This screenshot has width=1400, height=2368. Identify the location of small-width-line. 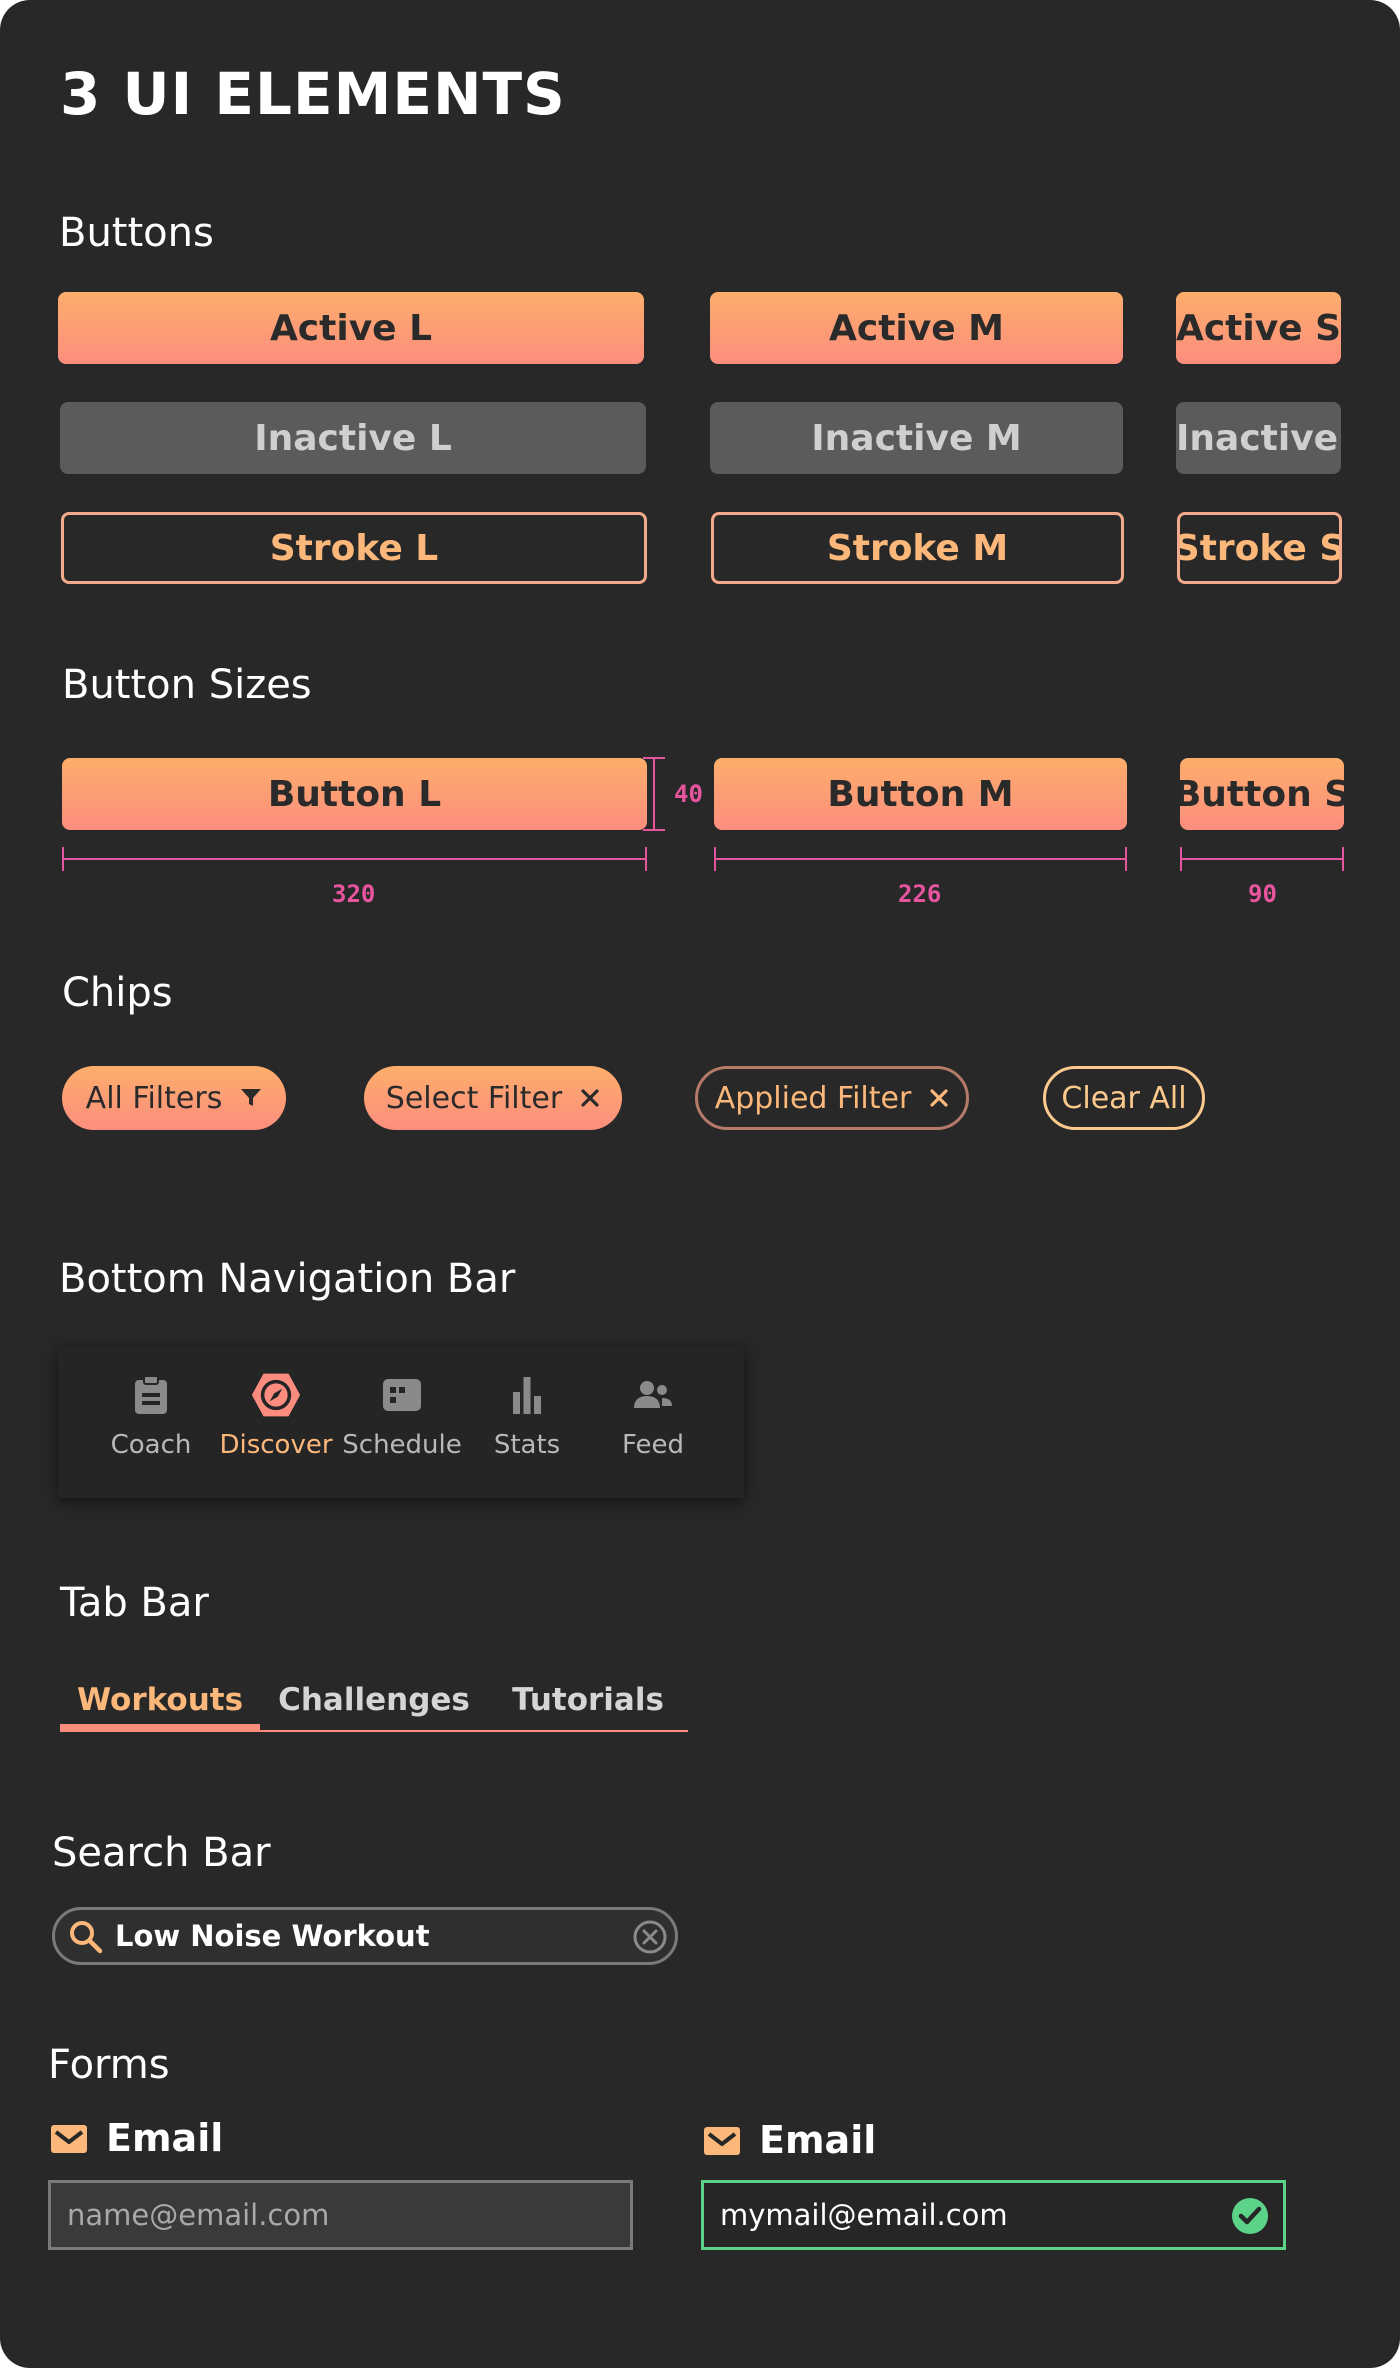
(1262, 859).